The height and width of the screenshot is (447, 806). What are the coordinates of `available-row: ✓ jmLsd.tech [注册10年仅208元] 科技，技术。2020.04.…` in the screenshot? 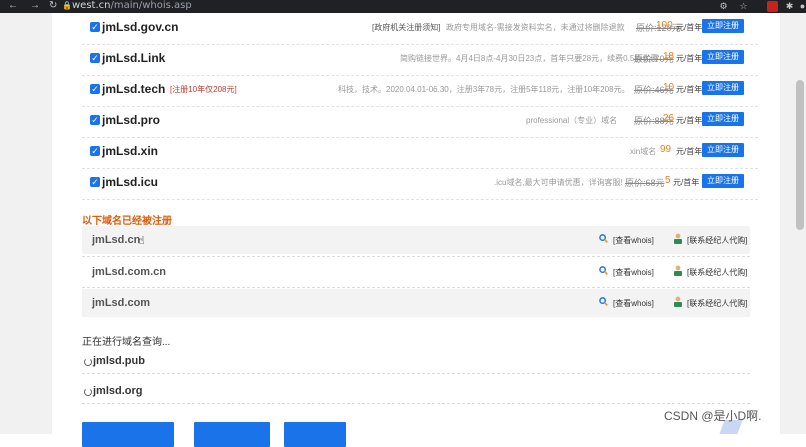 It's located at (420, 91).